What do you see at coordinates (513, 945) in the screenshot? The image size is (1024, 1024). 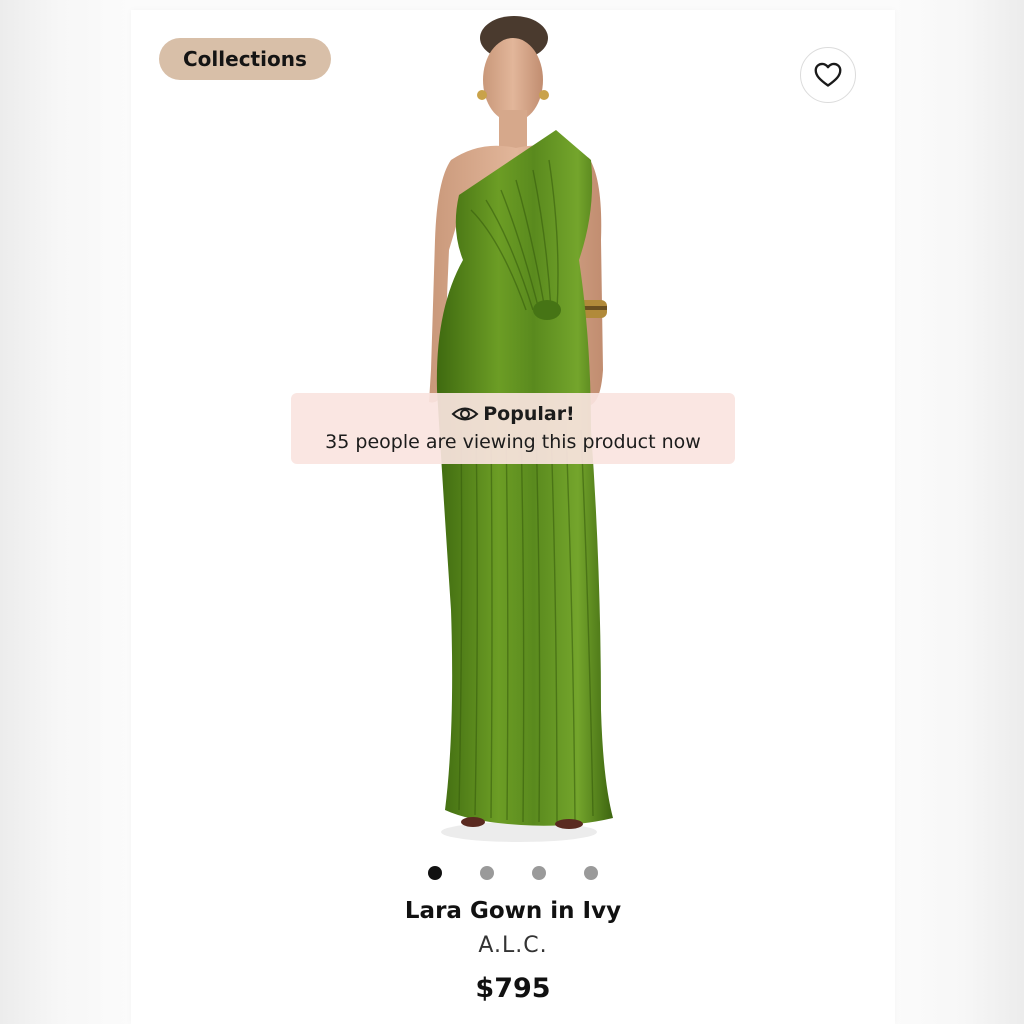 I see `product-brand: A.L.C.` at bounding box center [513, 945].